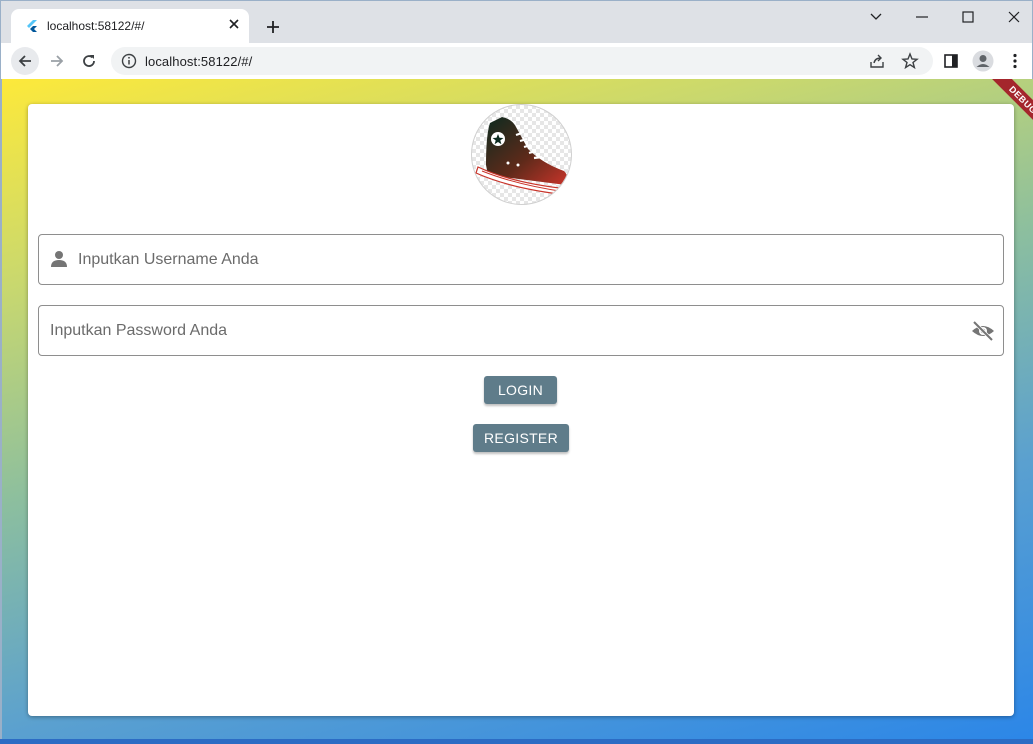 The width and height of the screenshot is (1033, 744). I want to click on os-status-strip, so click(516, 741).